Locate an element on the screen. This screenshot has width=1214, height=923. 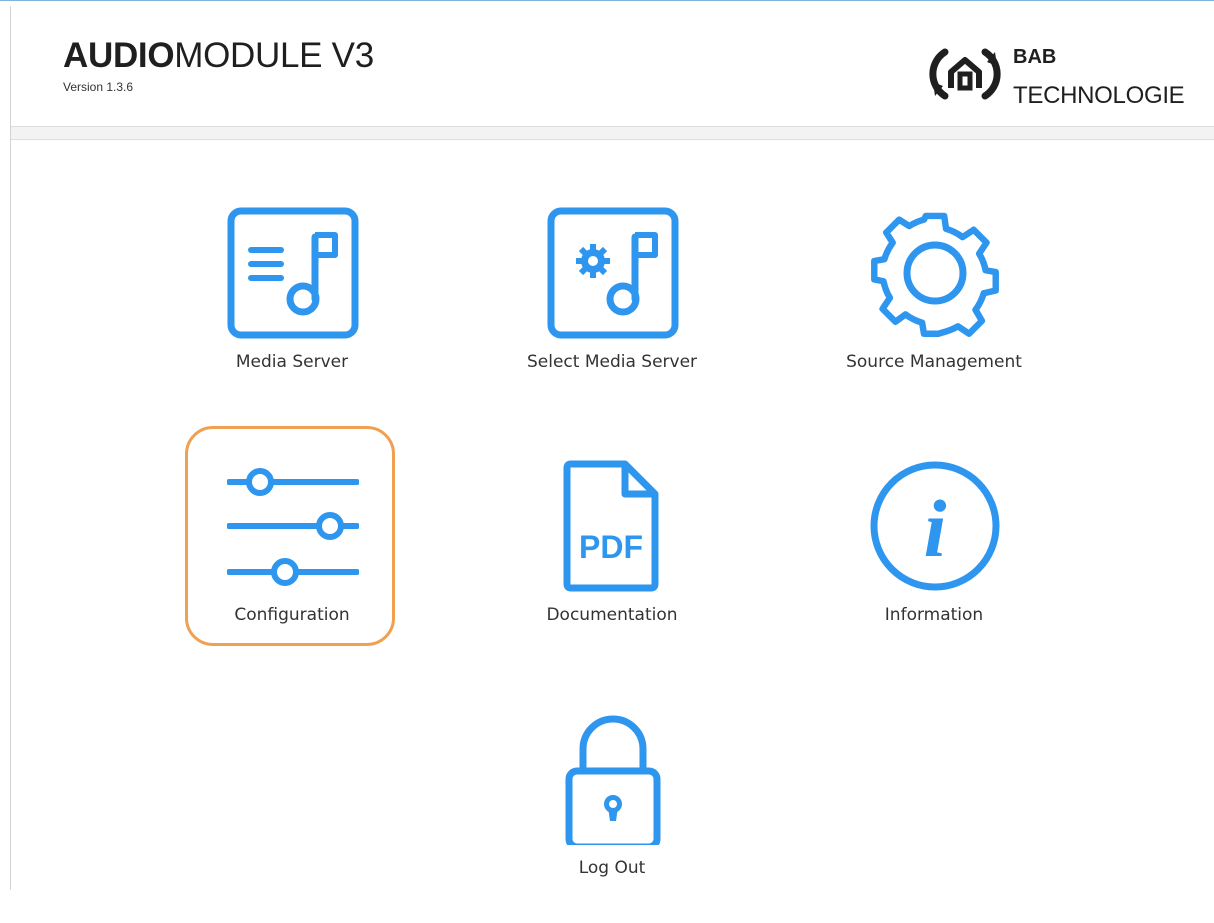
documentation-button: PDF Documentation is located at coordinates (612, 565).